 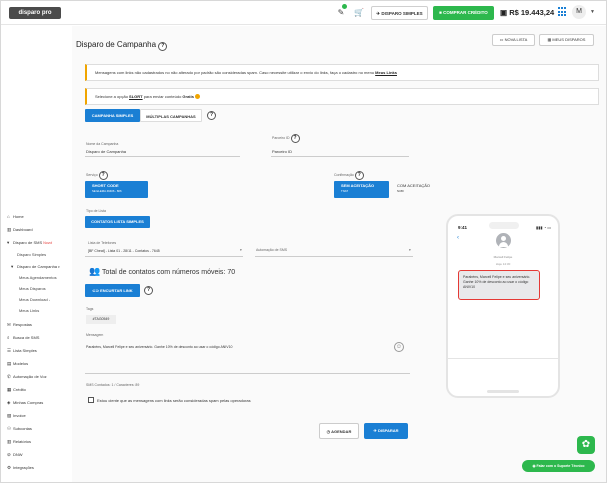 I want to click on short-code-sub: SE ELEMA 49406 - 806, so click(x=107, y=191).